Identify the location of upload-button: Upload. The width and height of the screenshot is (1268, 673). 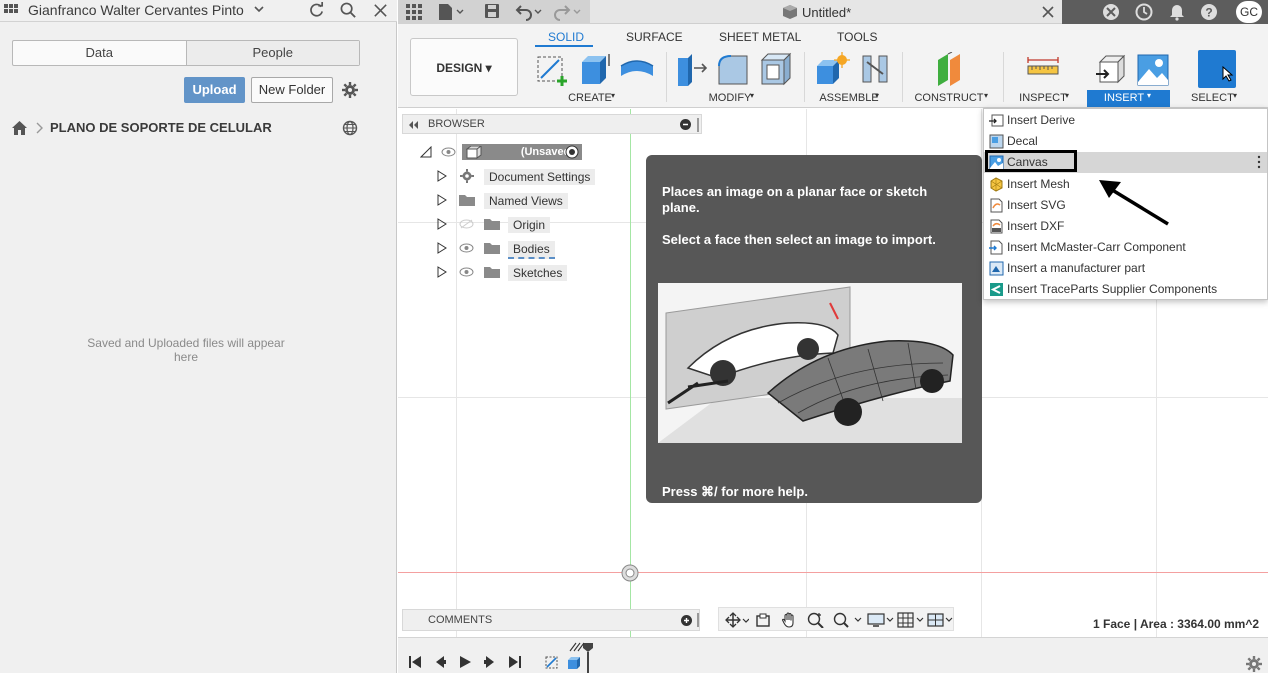
(214, 90).